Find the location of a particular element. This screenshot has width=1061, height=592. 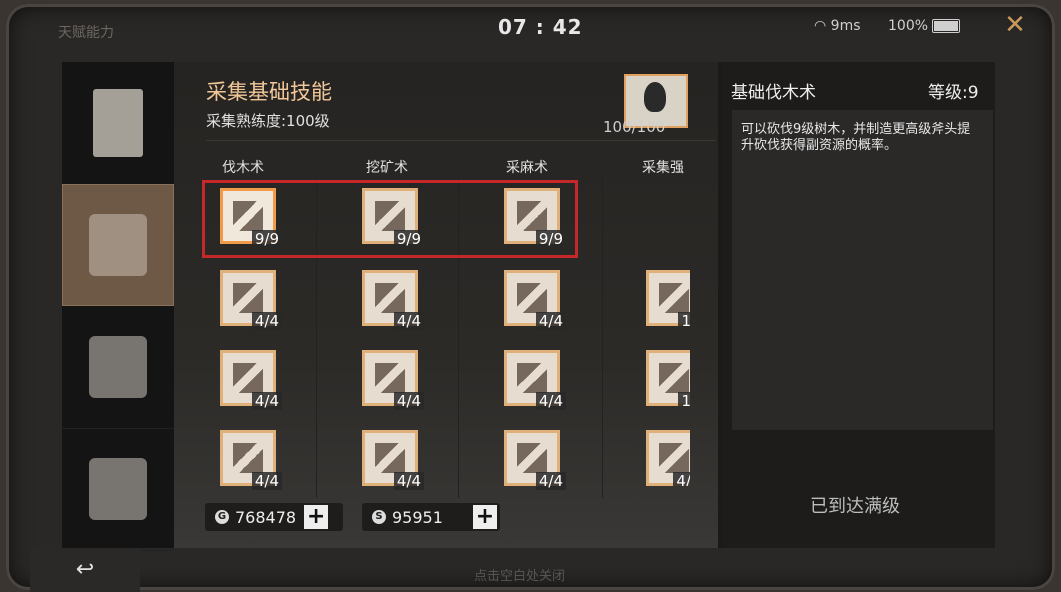

gear-hammer-icon is located at coordinates (118, 367).